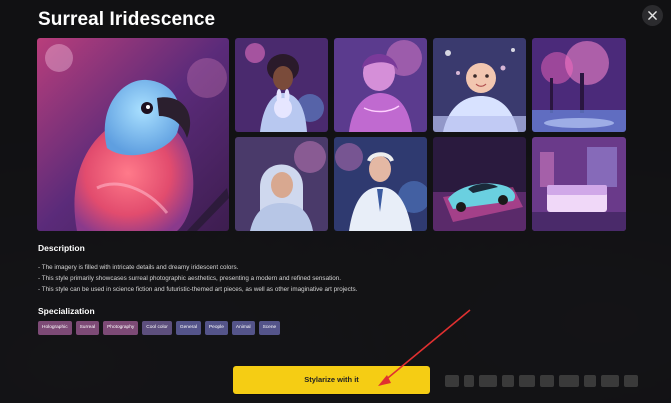  I want to click on example-image-girl-with-bunny, so click(281, 85).